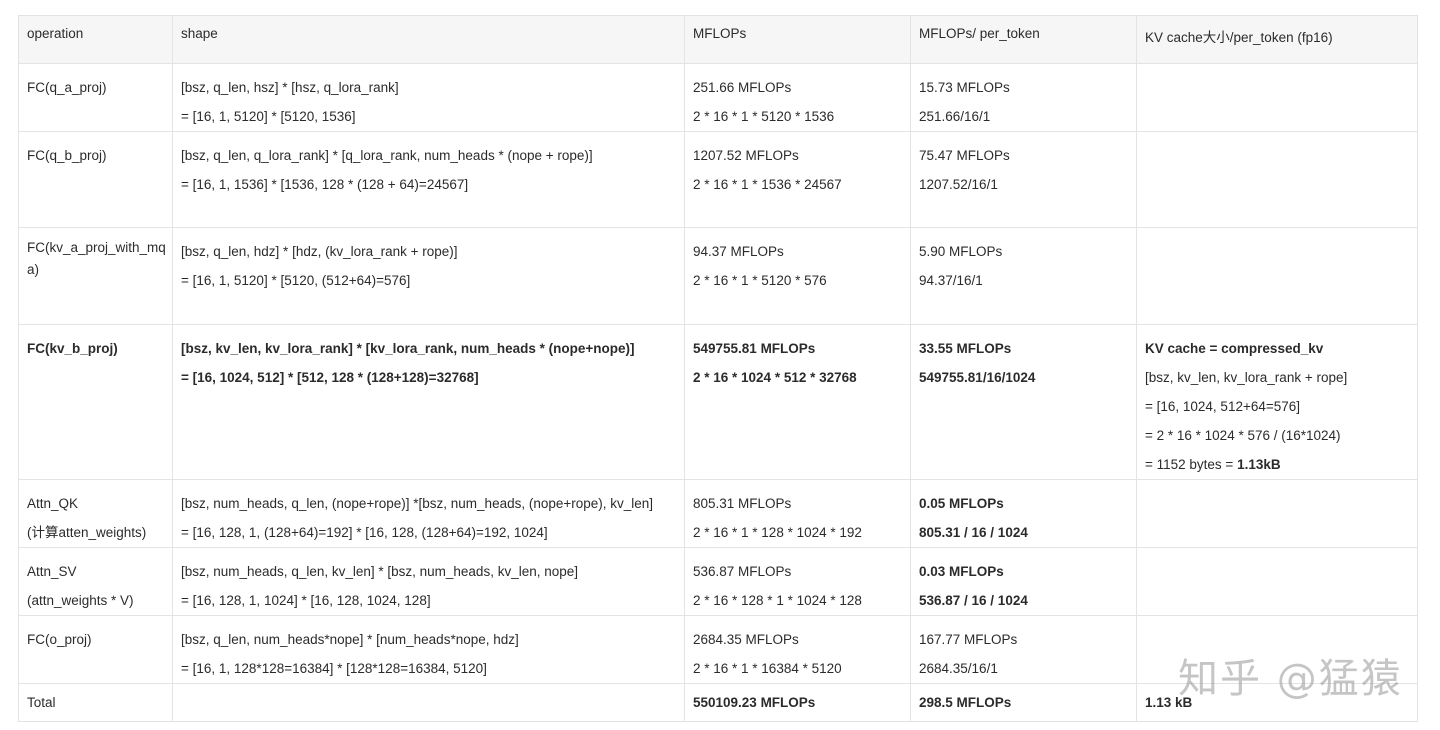 The image size is (1440, 730). Describe the element at coordinates (1234, 348) in the screenshot. I see `kv-cache-title: KV cache = compressed_kv` at that location.